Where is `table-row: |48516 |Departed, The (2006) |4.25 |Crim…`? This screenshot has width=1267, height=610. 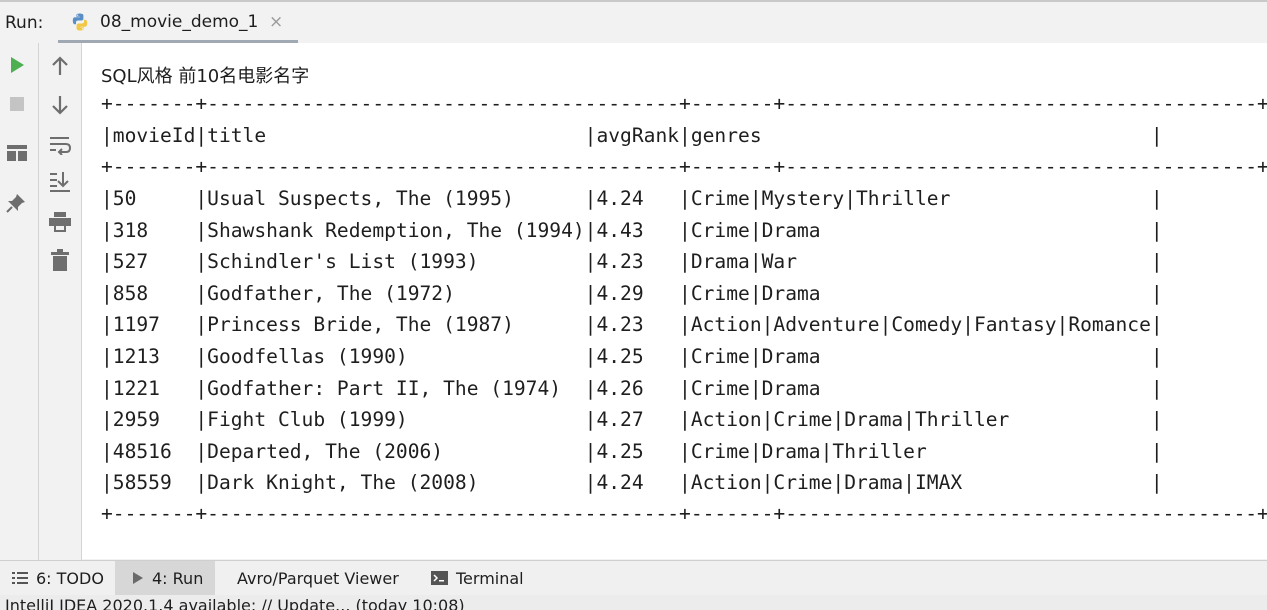 table-row: |48516 |Departed, The (2006) |4.25 |Crim… is located at coordinates (632, 451).